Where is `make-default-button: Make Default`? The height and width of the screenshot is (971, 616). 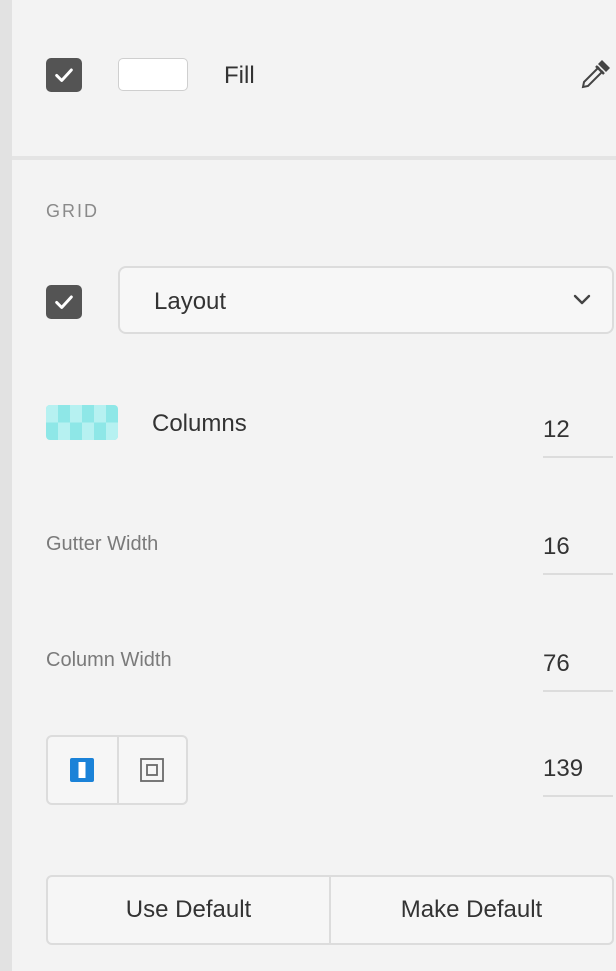
make-default-button: Make Default is located at coordinates (470, 910).